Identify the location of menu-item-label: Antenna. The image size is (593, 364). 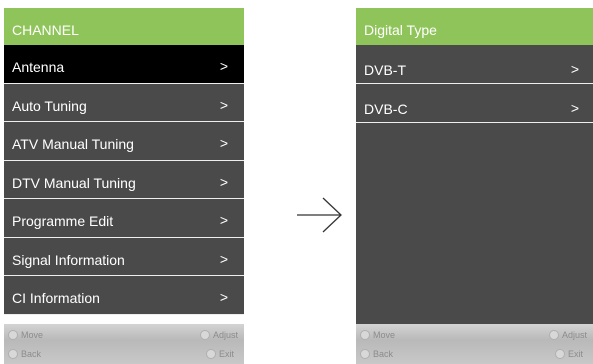
(38, 67).